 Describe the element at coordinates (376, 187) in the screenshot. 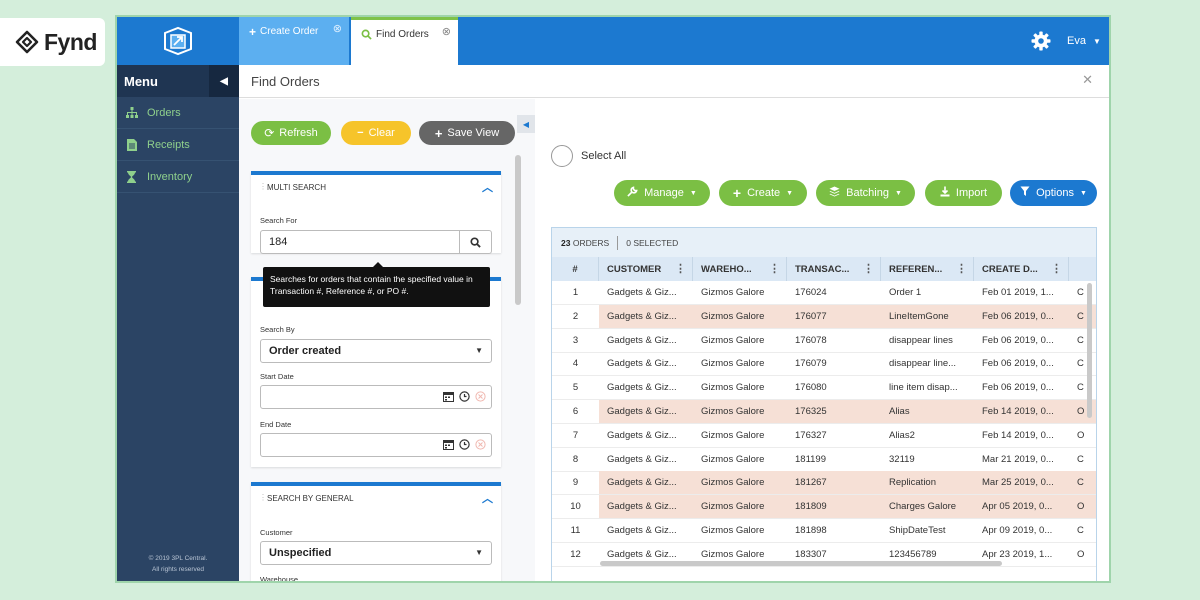

I see `card-header: ⋮ MULTI SEARCH ︿` at that location.